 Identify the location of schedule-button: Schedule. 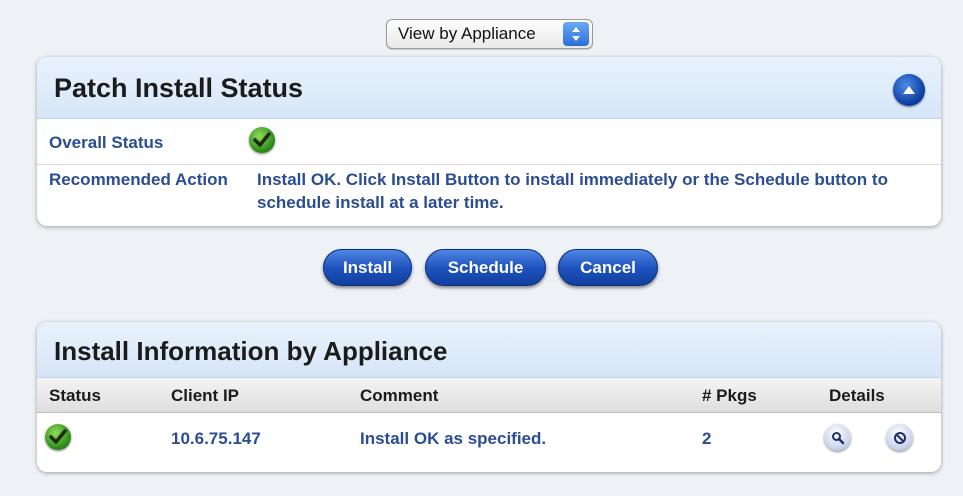
(485, 267).